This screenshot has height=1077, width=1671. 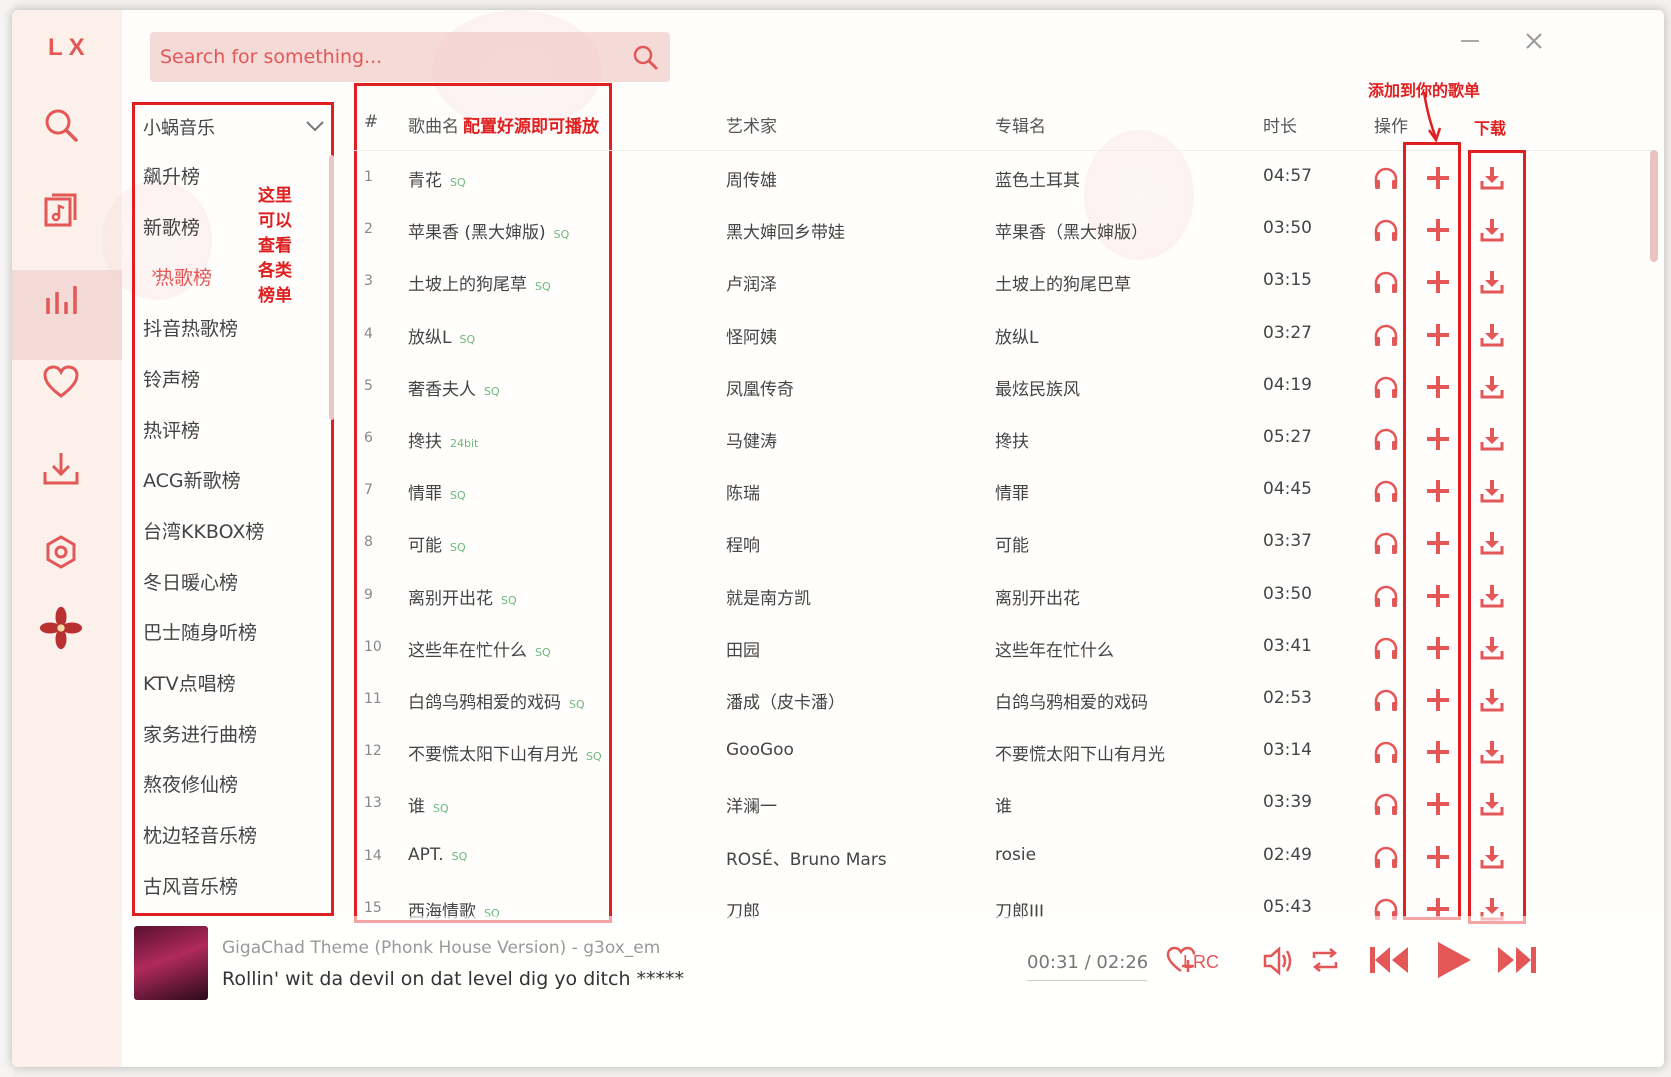 I want to click on volume-icon, so click(x=1278, y=961).